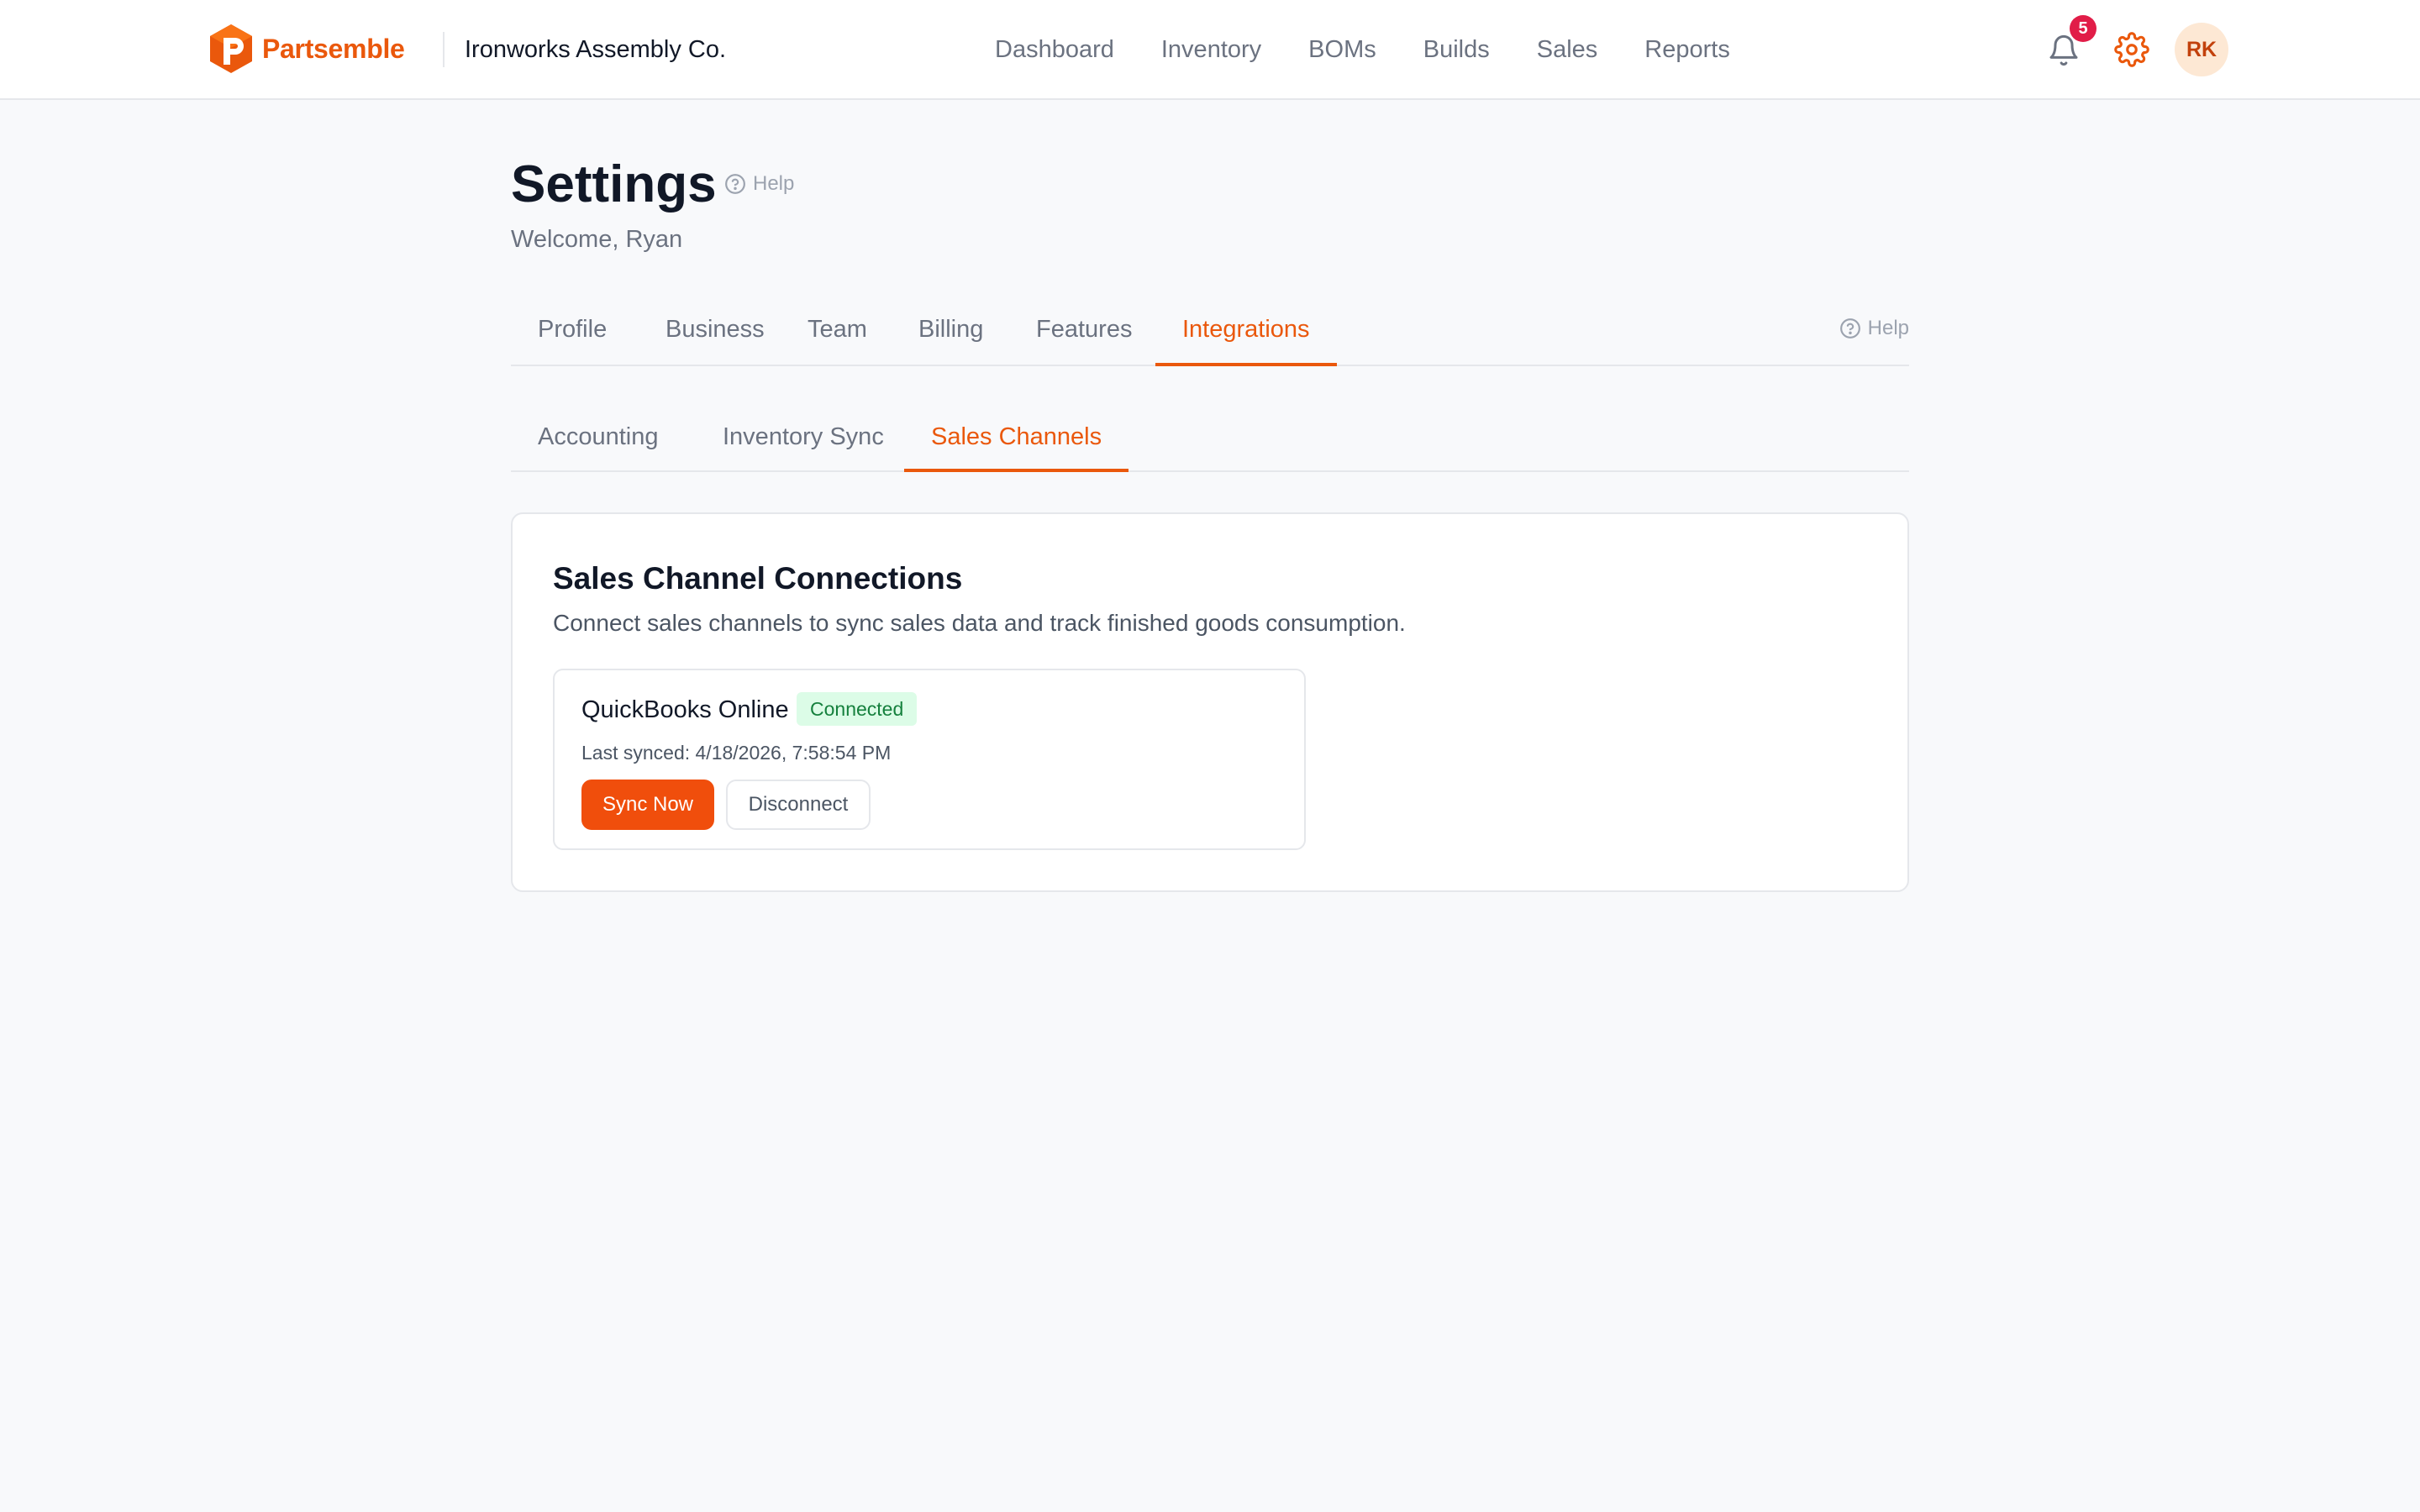 This screenshot has width=2420, height=1512. Describe the element at coordinates (798, 805) in the screenshot. I see `disconnect-button: Disconnect` at that location.